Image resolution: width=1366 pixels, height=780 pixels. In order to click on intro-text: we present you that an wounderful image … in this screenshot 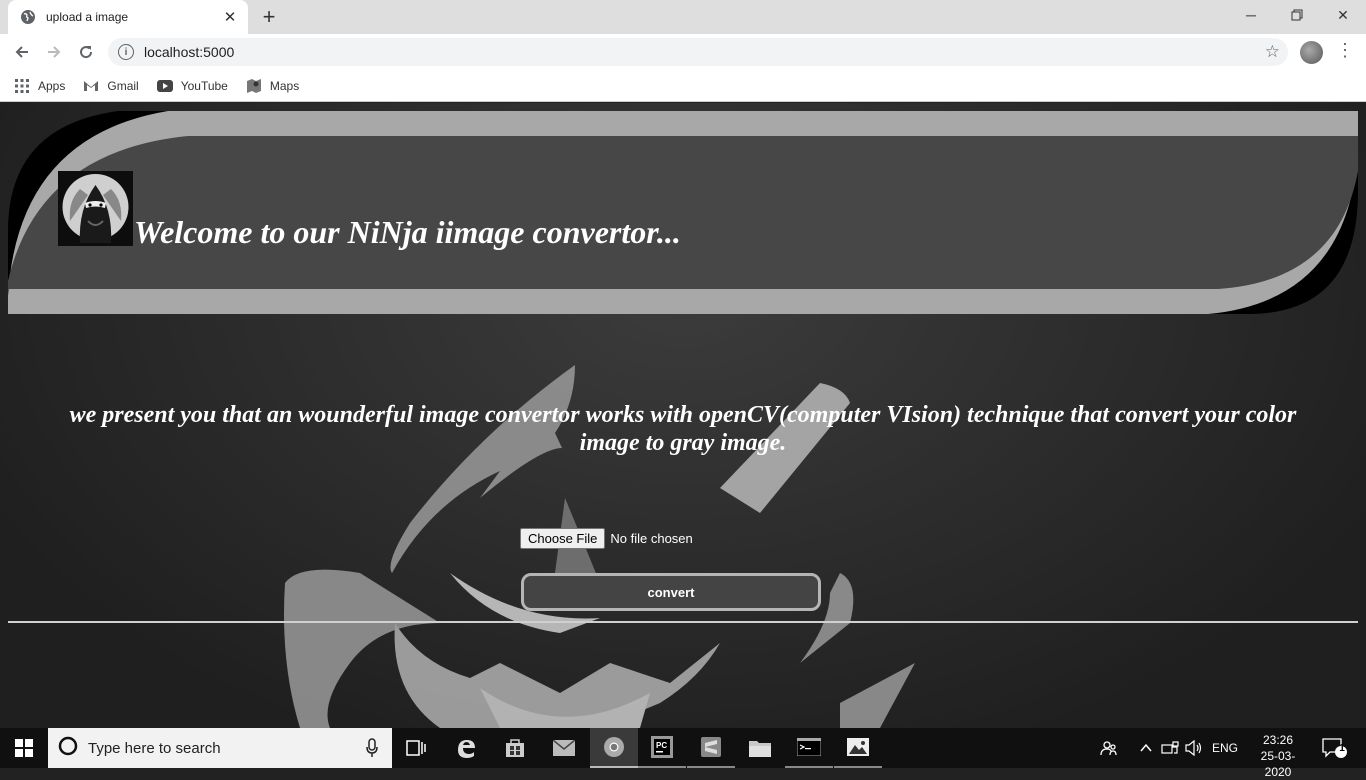, I will do `click(683, 429)`.